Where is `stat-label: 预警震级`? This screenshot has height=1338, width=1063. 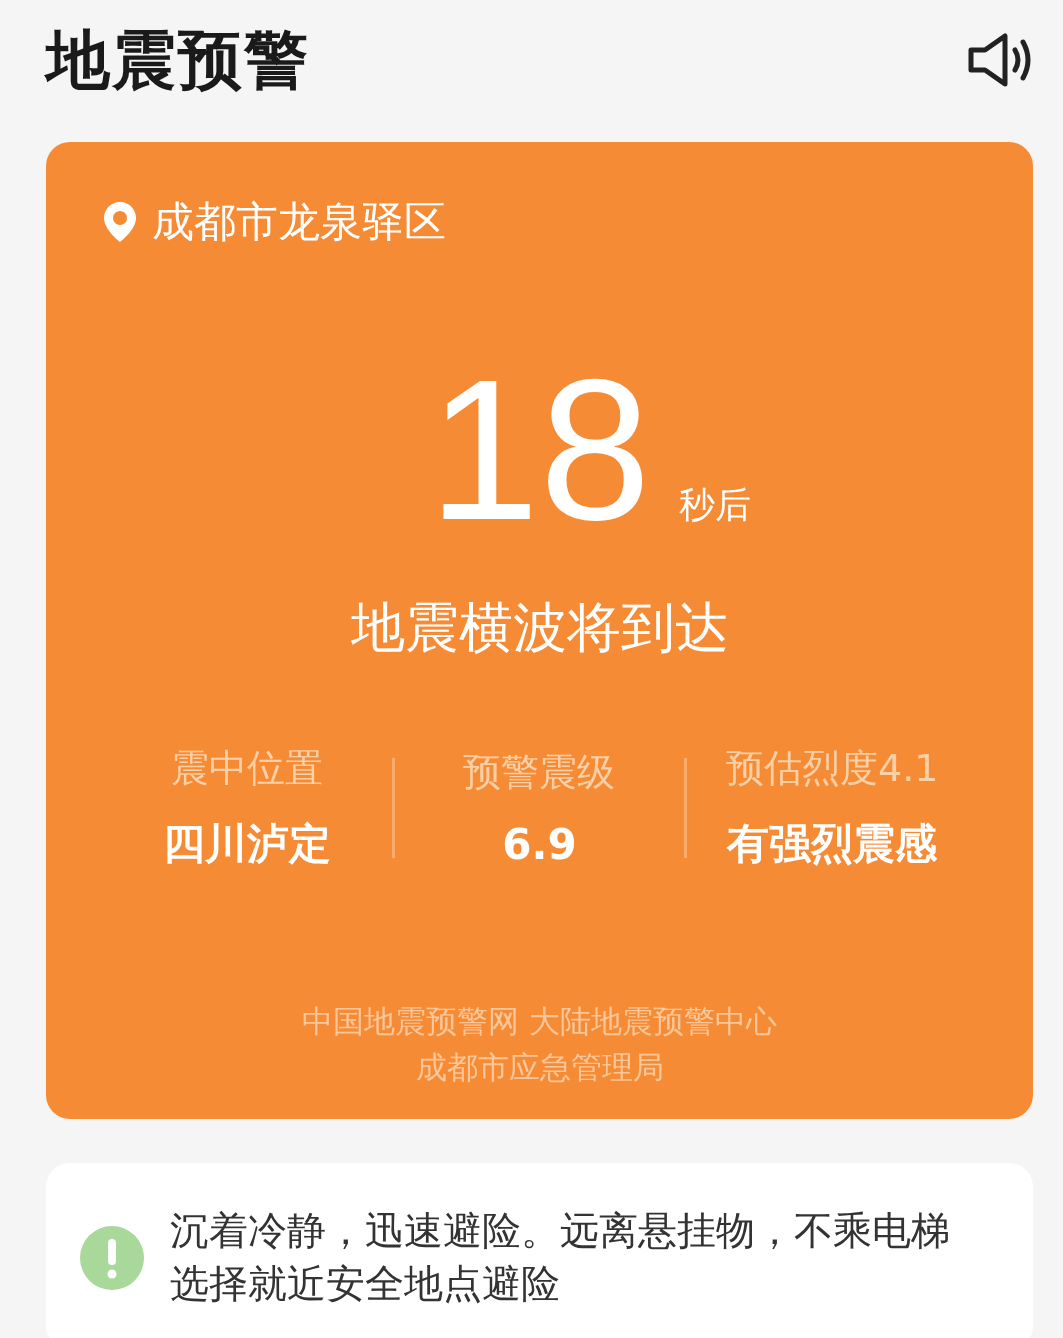 stat-label: 预警震级 is located at coordinates (539, 772).